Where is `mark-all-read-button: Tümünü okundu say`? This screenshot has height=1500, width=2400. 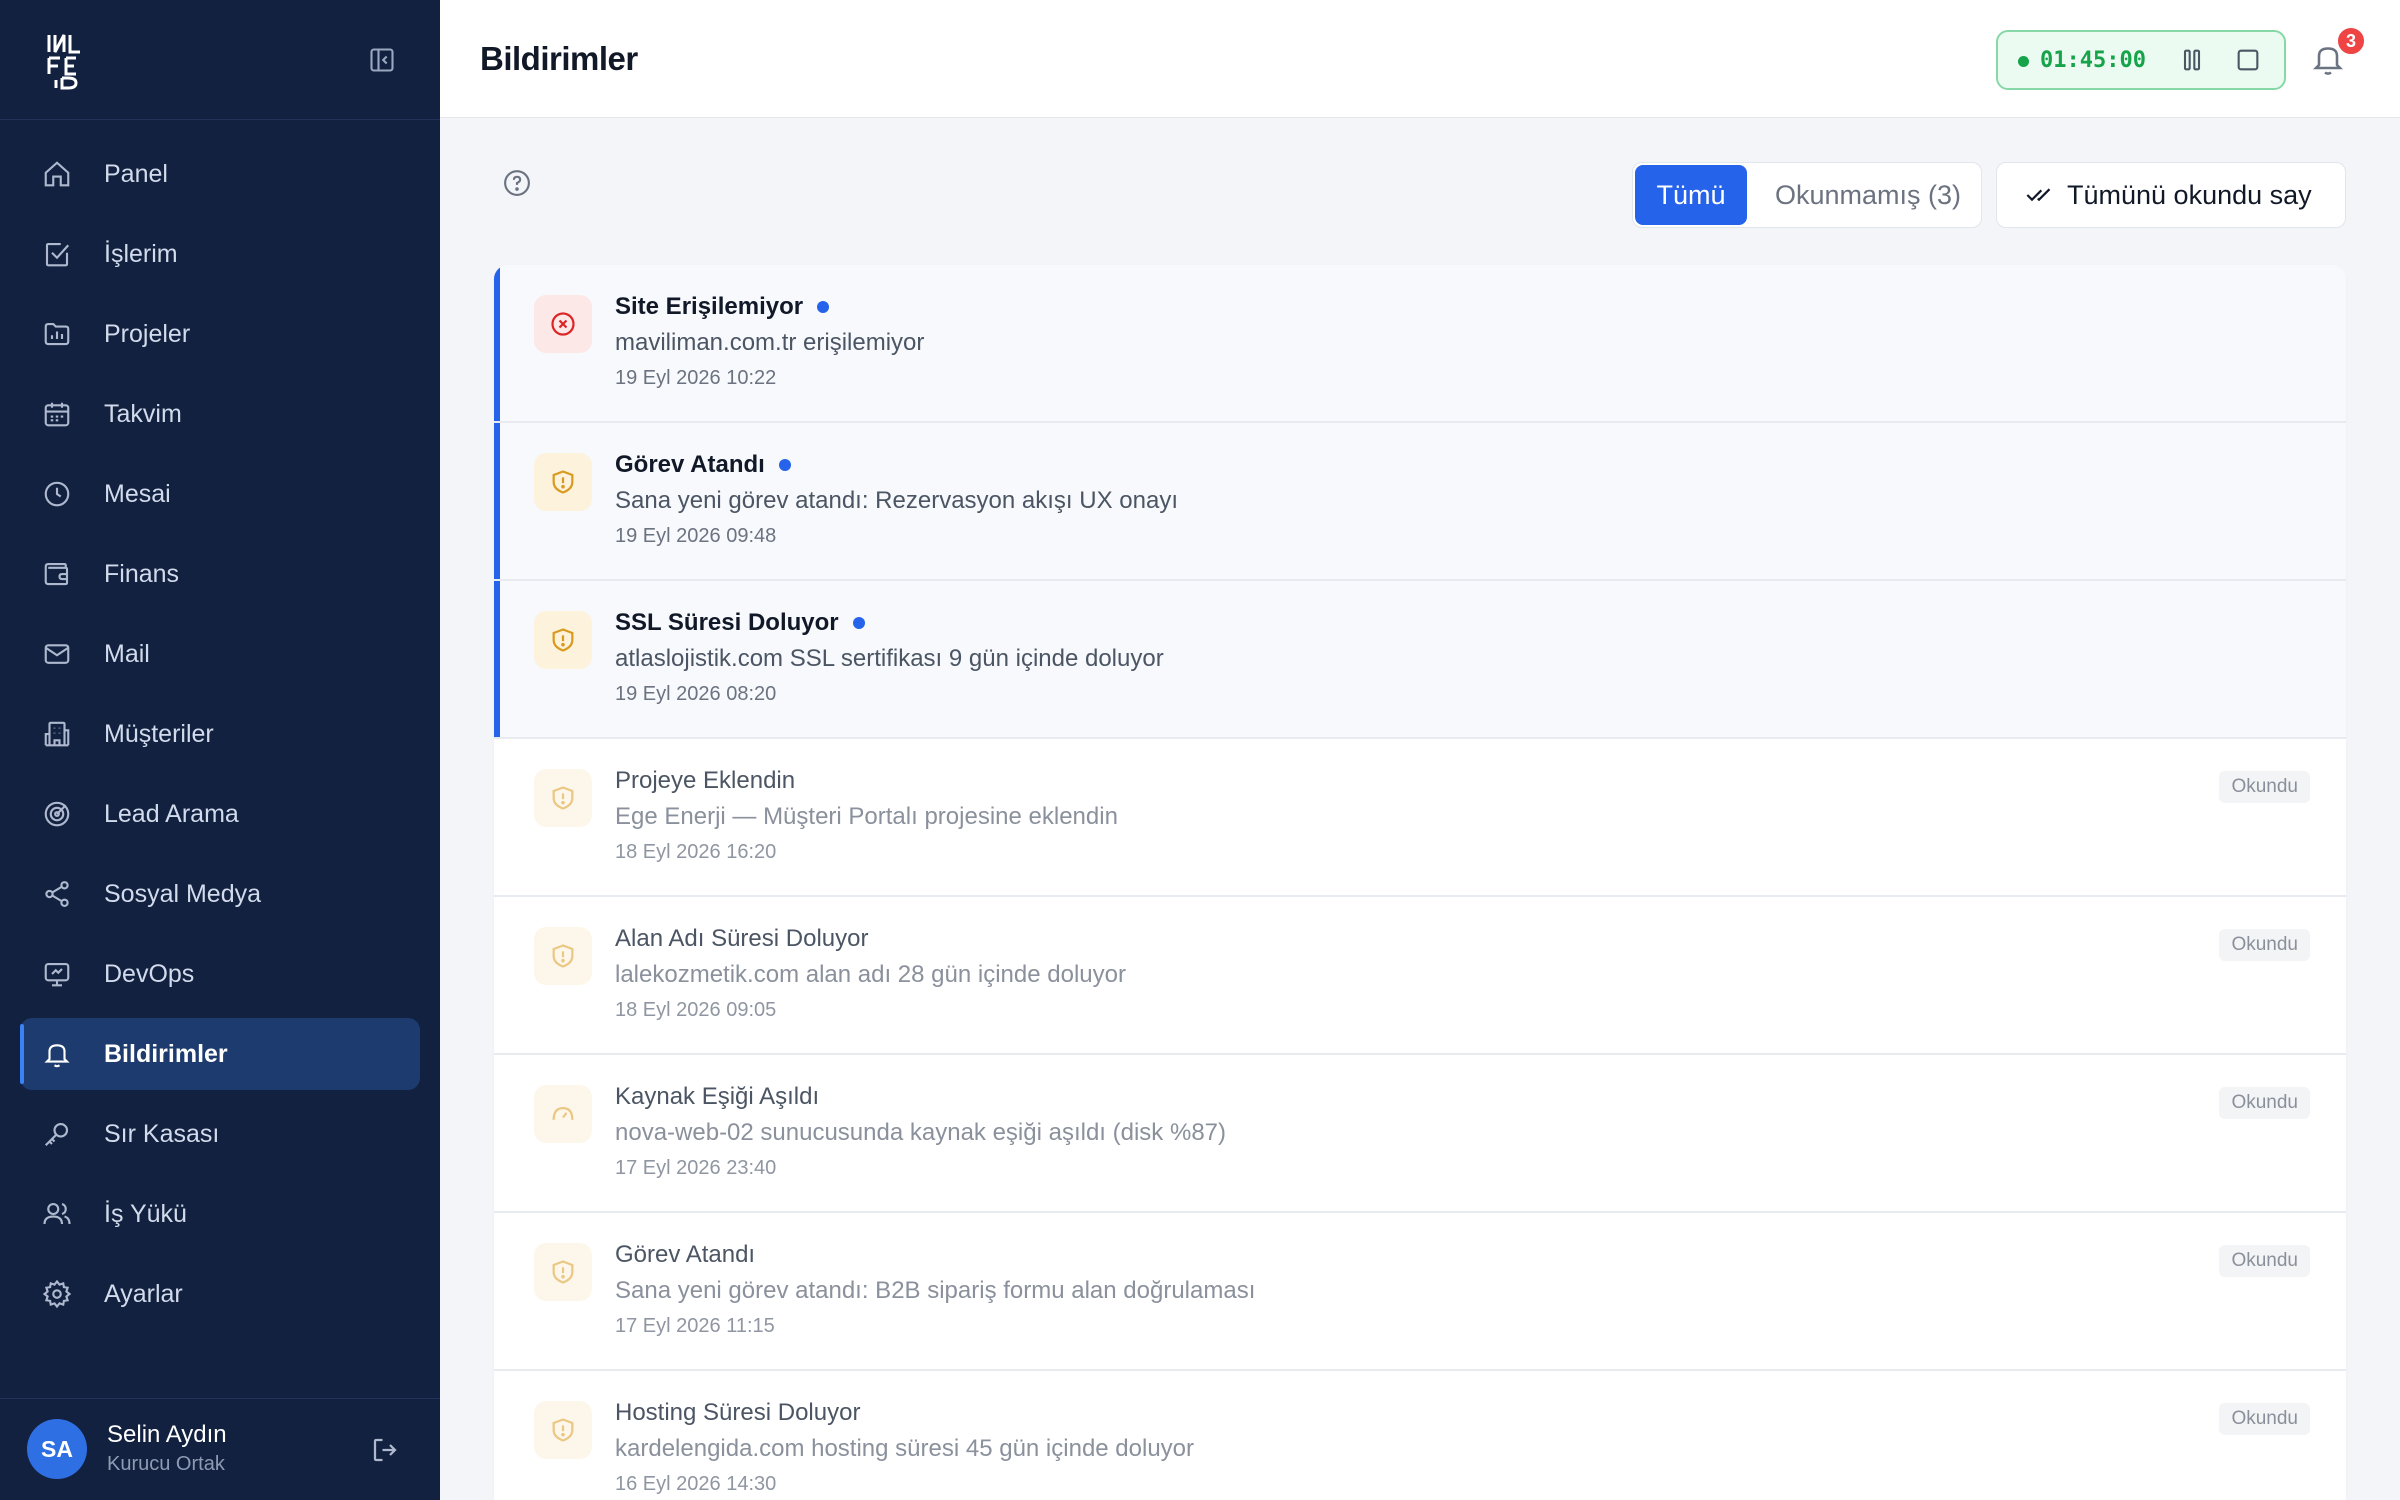 mark-all-read-button: Tümünü okundu say is located at coordinates (2171, 195).